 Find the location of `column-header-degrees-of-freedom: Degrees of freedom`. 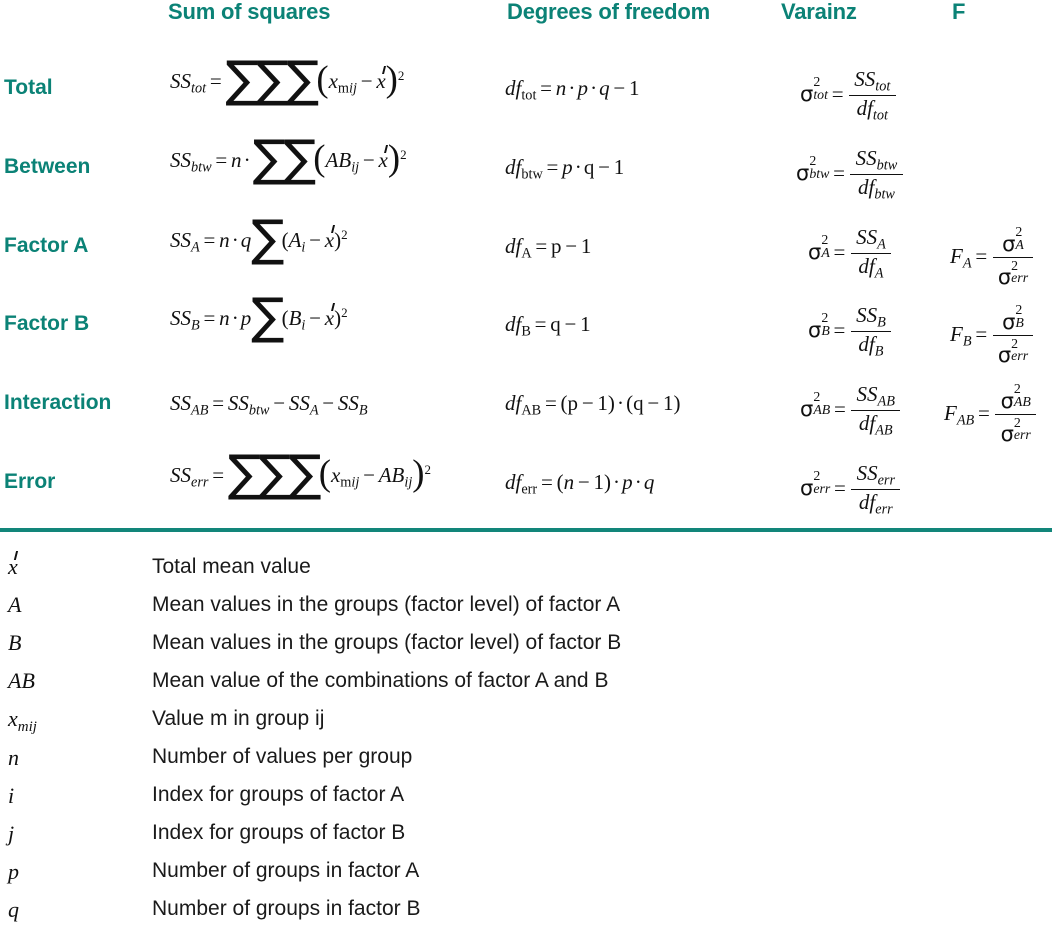

column-header-degrees-of-freedom: Degrees of freedom is located at coordinates (609, 12).